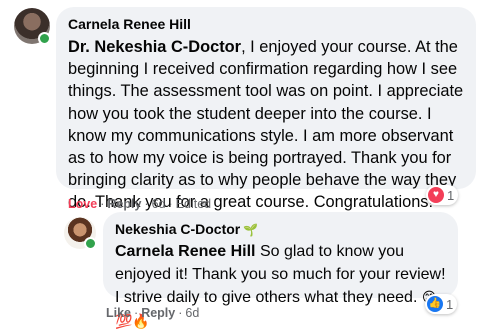 The height and width of the screenshot is (333, 487). What do you see at coordinates (82, 204) in the screenshot?
I see `love-reaction-link: Love` at bounding box center [82, 204].